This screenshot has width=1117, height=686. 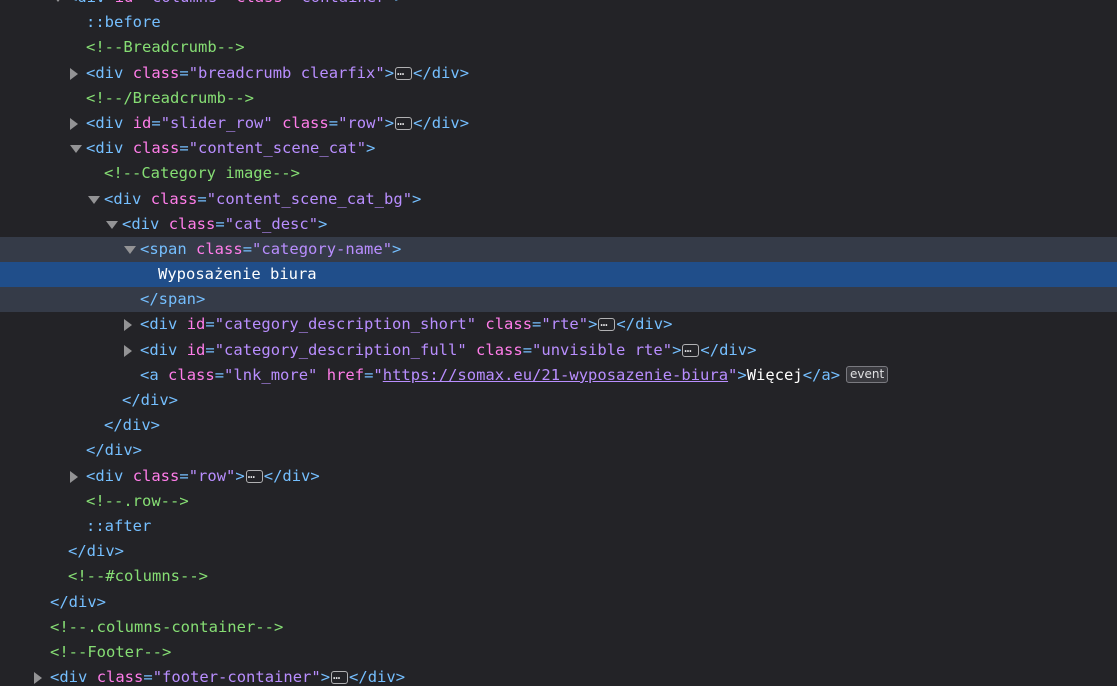 What do you see at coordinates (558, 5) in the screenshot?
I see `markup-node-row: <div id="columns" class="container">` at bounding box center [558, 5].